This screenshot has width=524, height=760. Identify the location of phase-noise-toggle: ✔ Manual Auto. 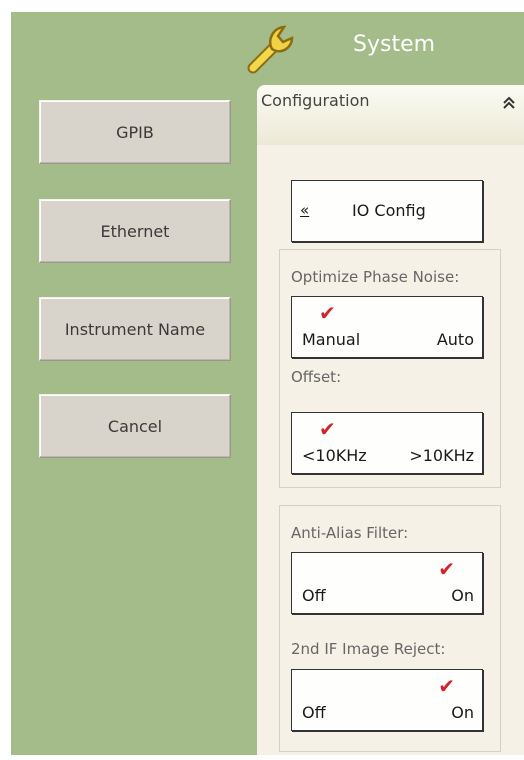
(387, 327).